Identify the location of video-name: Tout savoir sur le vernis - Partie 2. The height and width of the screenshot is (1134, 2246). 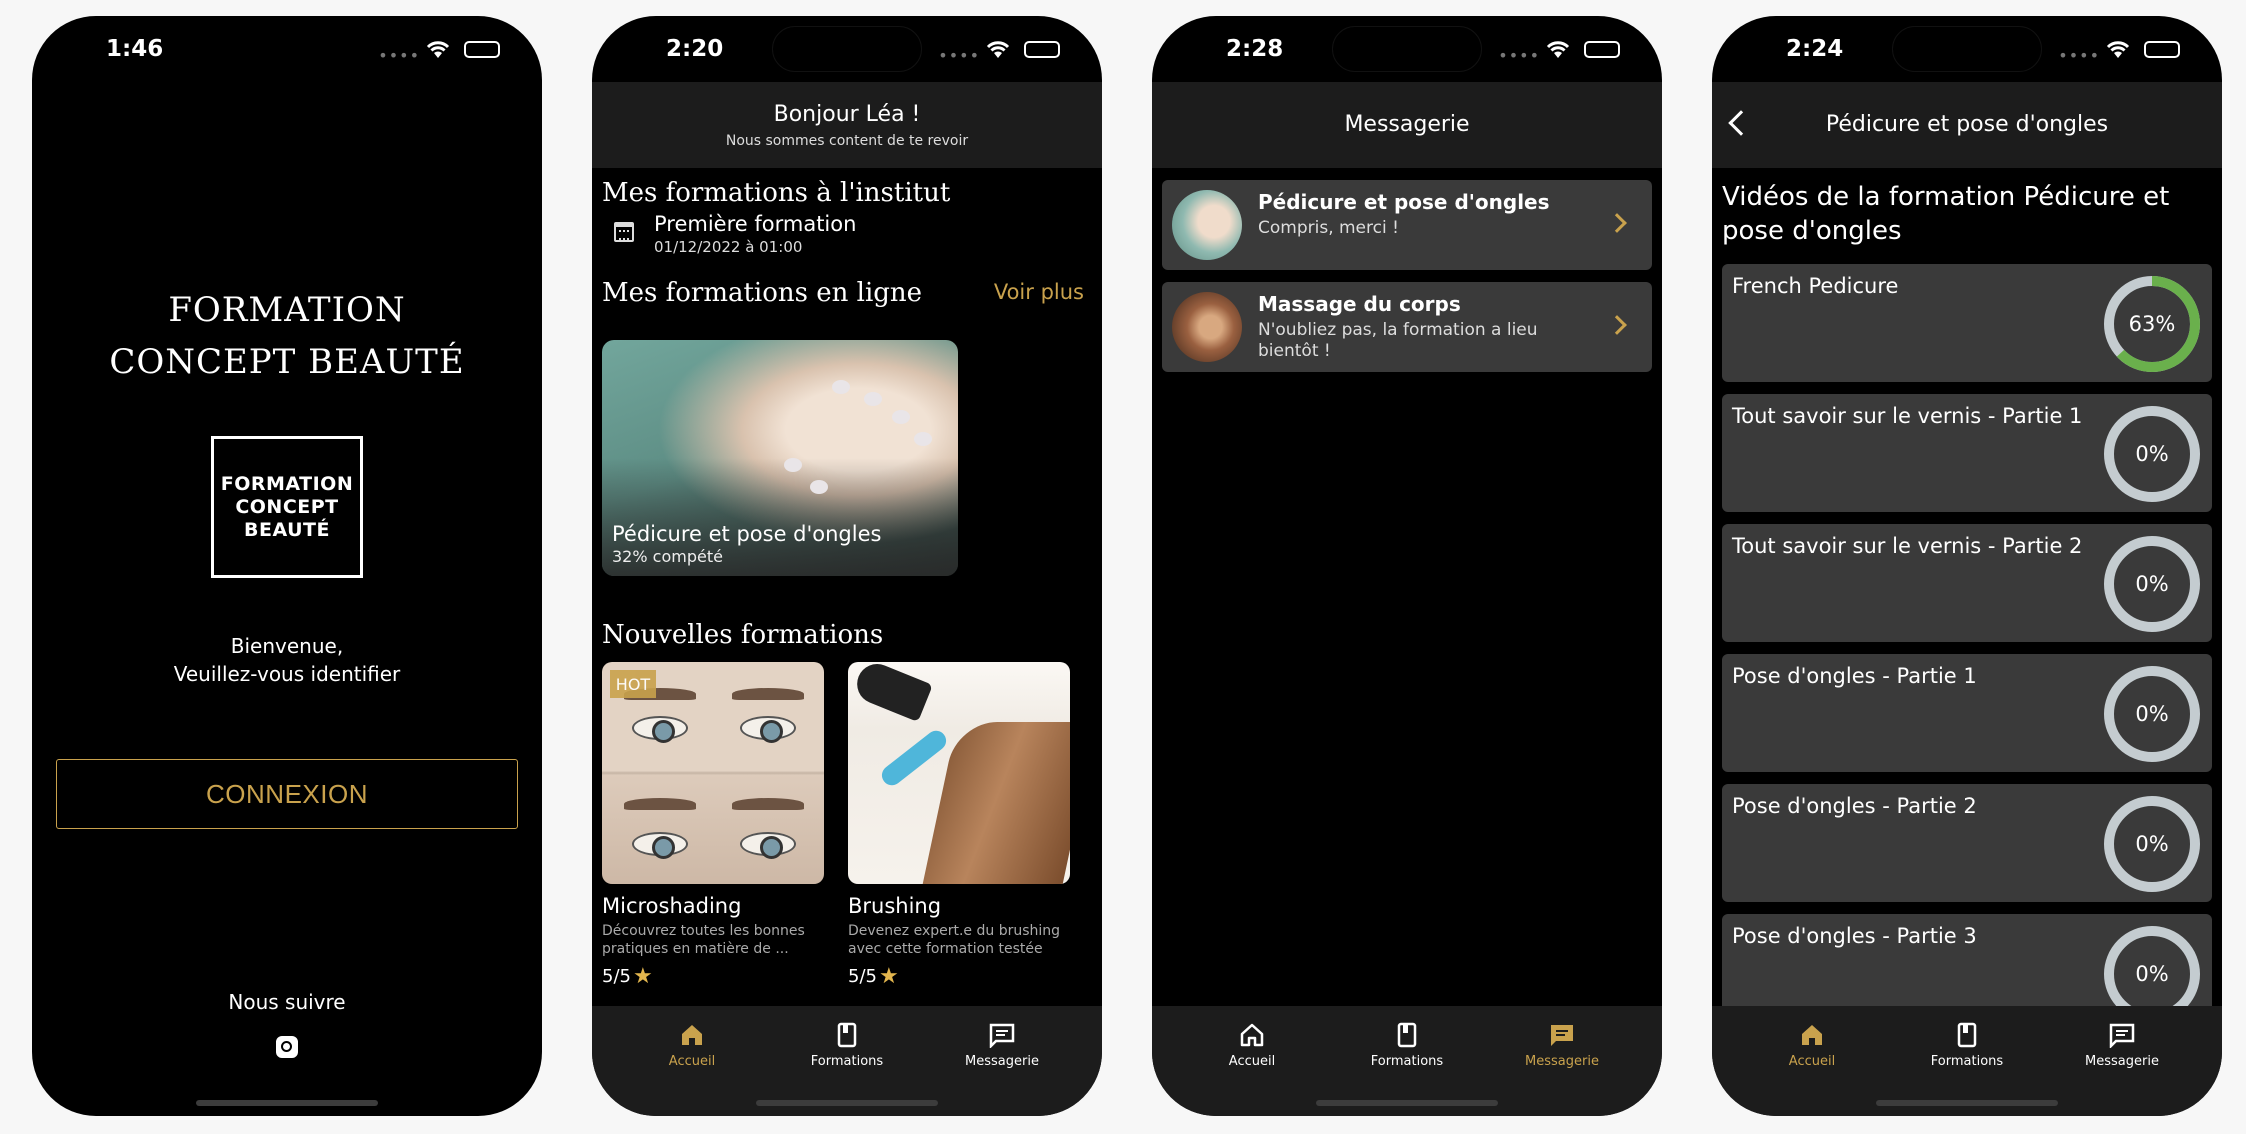
(1907, 546).